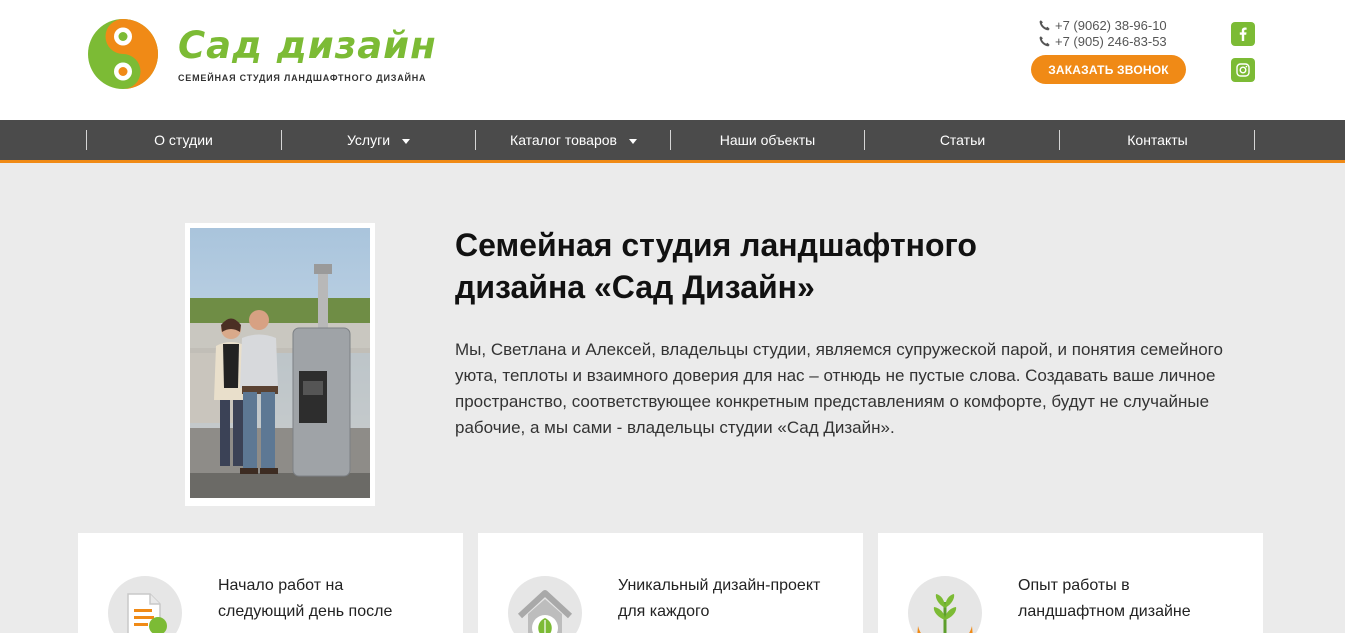  Describe the element at coordinates (1111, 41) in the screenshot. I see `phone-number: +7 (905) 246-83-53` at that location.